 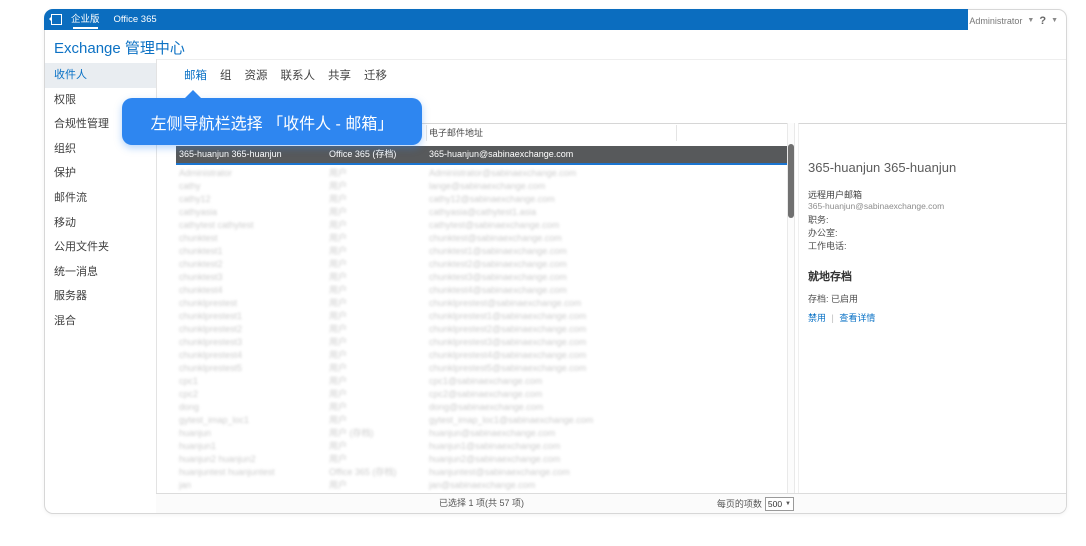 I want to click on tab: 迁移, so click(x=375, y=75).